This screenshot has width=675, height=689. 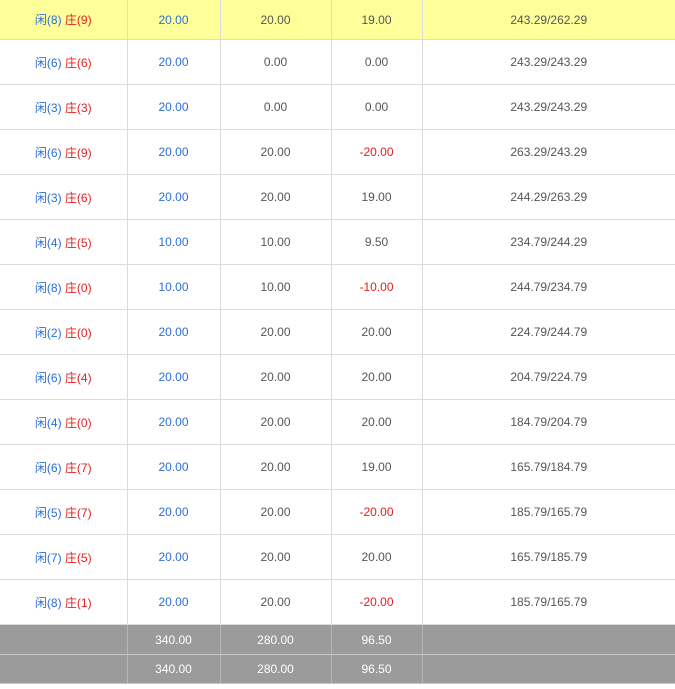 I want to click on balance-before-after: 204.79/224.79, so click(x=548, y=377).